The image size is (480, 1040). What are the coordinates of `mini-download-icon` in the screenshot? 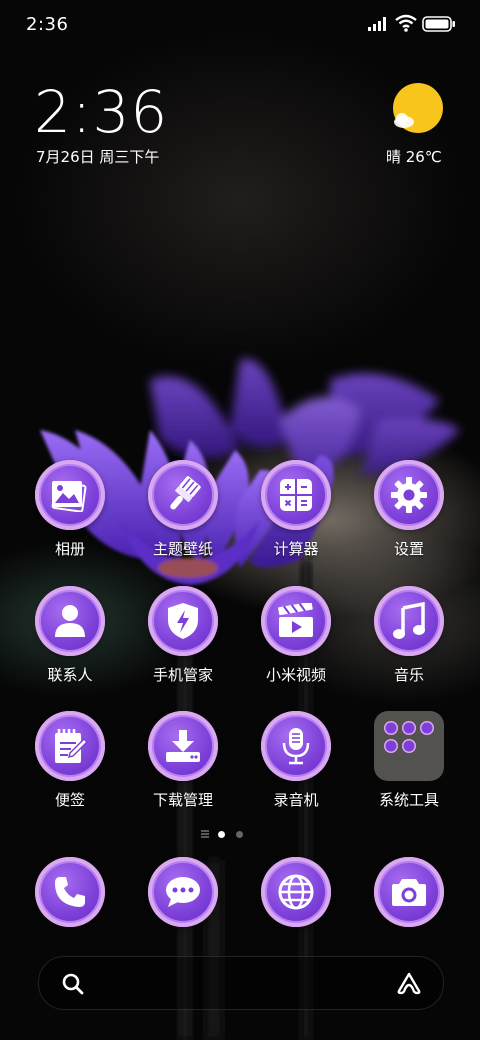 It's located at (409, 728).